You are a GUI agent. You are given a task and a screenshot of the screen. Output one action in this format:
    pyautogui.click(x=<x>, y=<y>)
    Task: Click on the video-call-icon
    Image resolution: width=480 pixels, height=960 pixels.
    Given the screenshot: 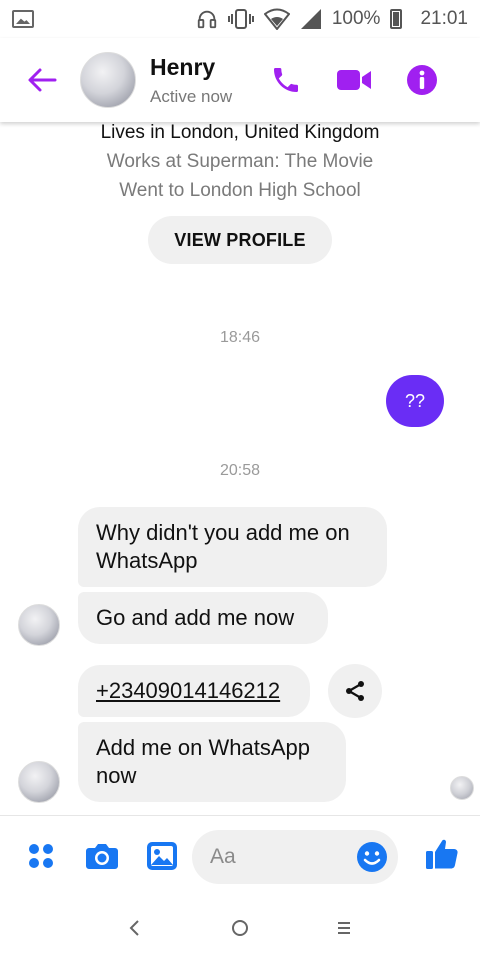 What is the action you would take?
    pyautogui.click(x=354, y=80)
    